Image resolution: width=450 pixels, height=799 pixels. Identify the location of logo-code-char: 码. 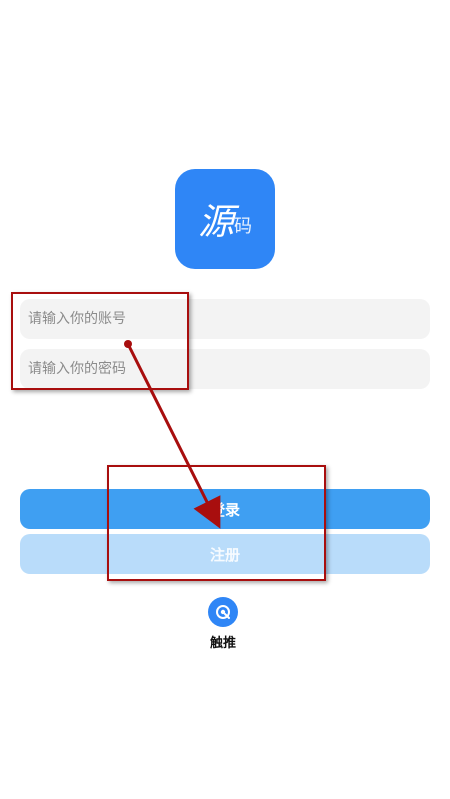
(243, 226).